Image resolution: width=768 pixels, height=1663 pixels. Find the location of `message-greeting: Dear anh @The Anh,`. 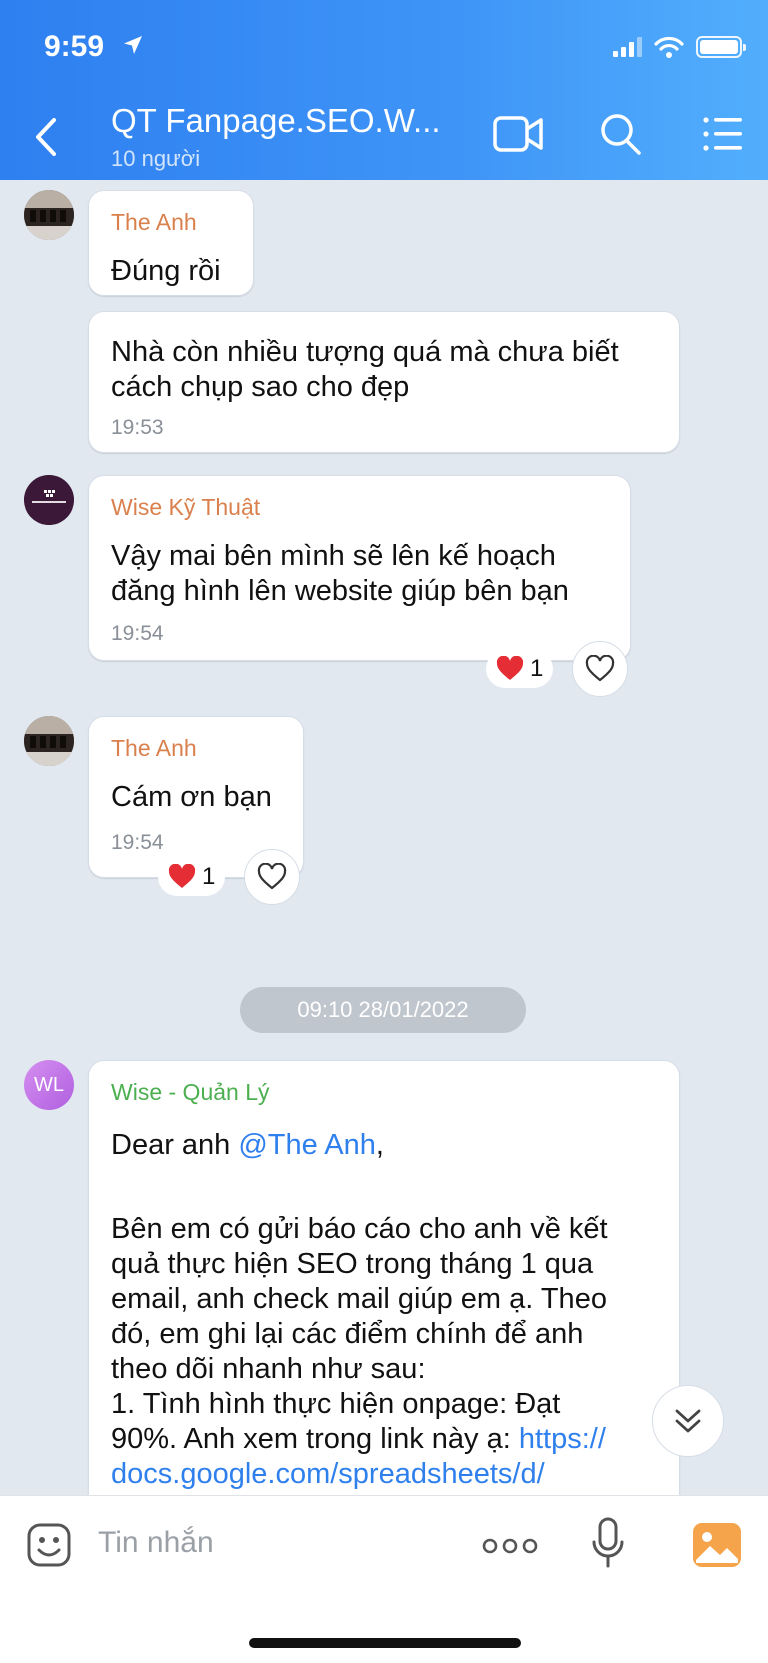

message-greeting: Dear anh @The Anh, is located at coordinates (247, 1145).